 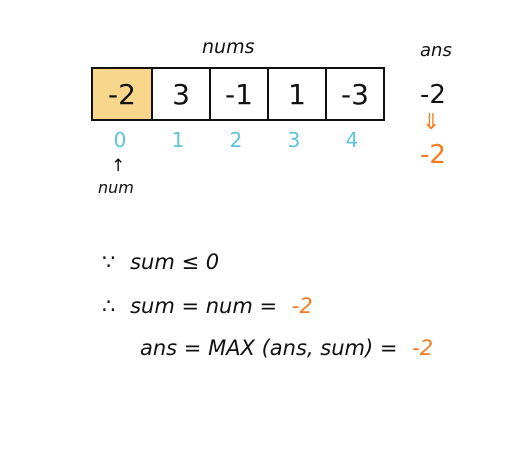 I want to click on ans-after: -2, so click(x=433, y=155).